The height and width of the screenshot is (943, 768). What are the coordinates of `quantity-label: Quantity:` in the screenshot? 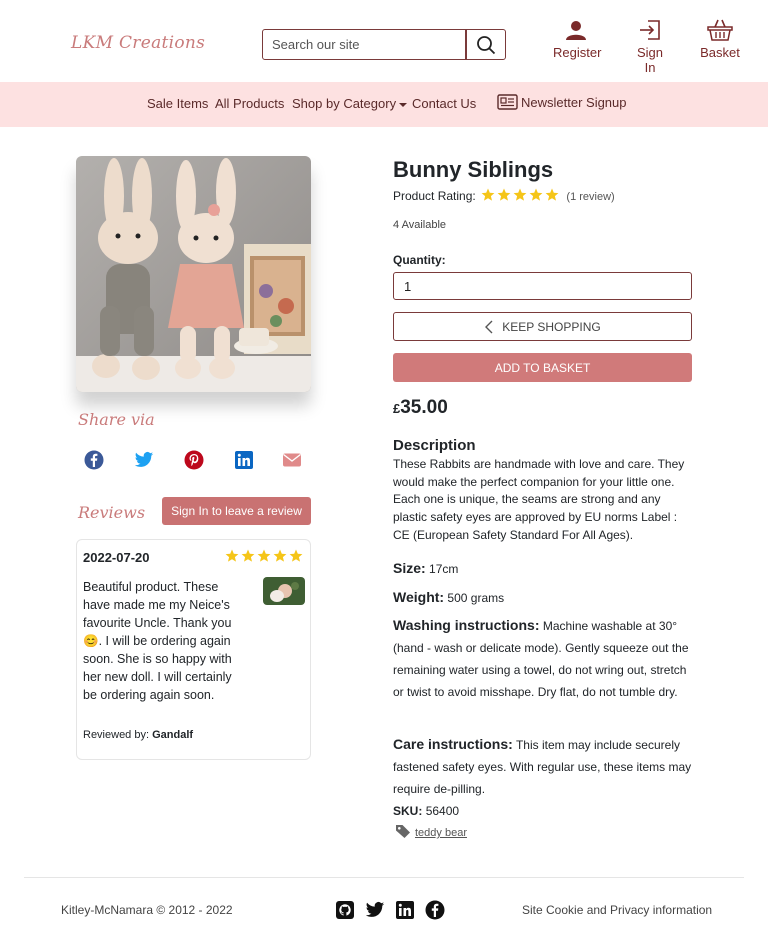 It's located at (419, 260).